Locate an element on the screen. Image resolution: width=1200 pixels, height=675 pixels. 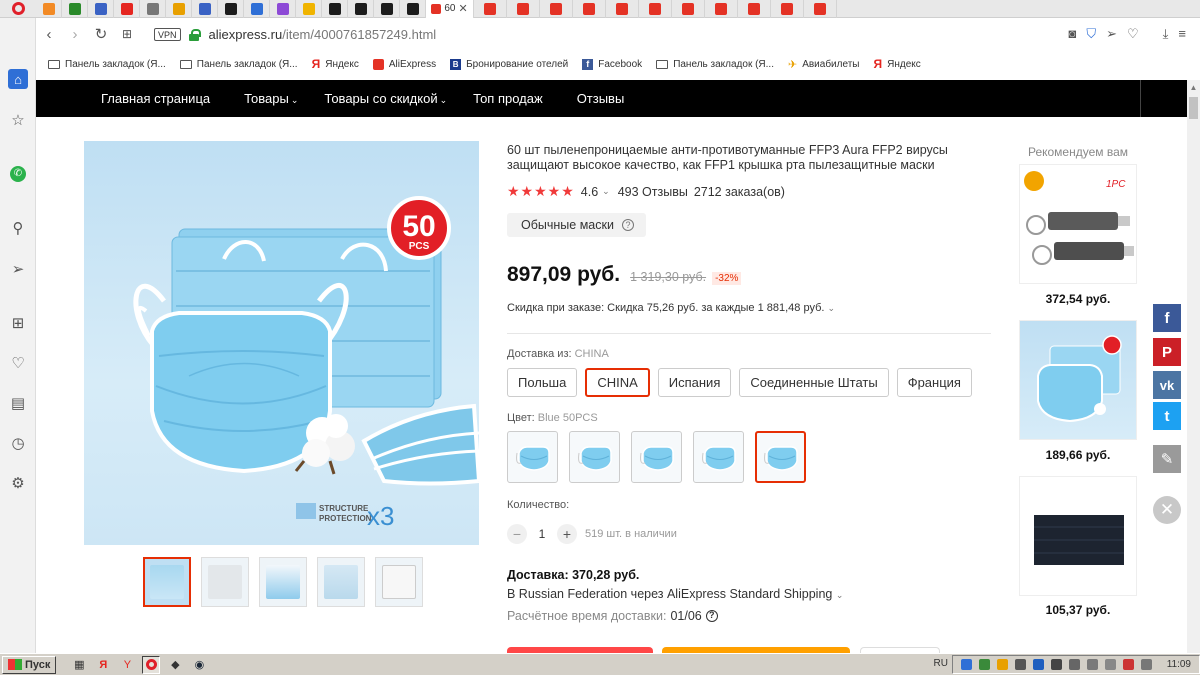
lock-icon is located at coordinates (194, 34).